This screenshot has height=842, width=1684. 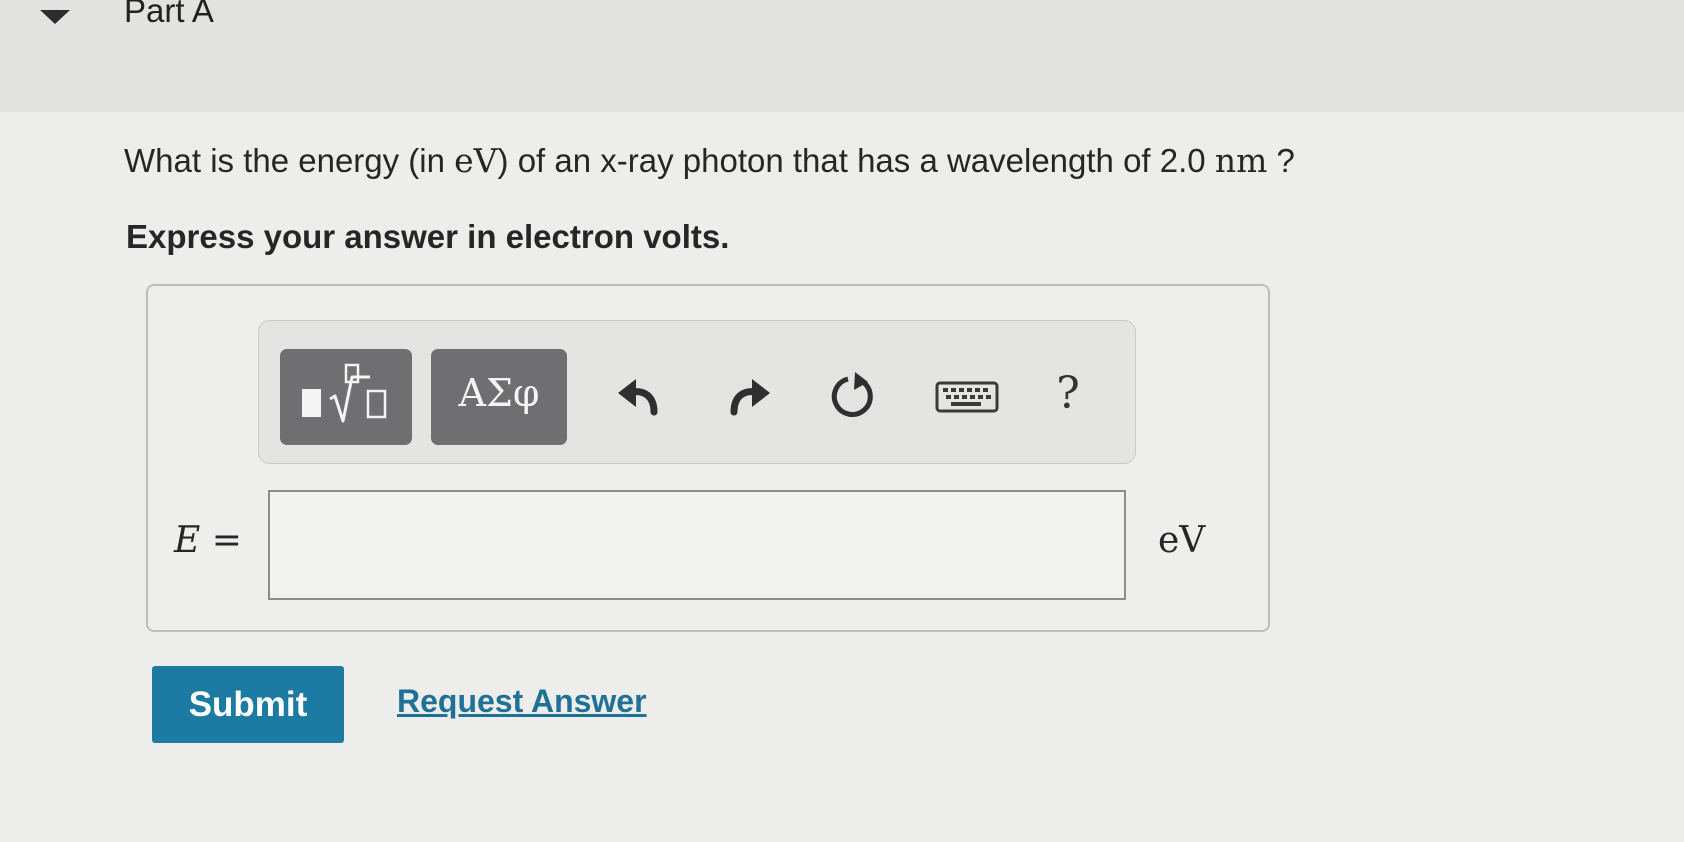 I want to click on undo-icon, so click(x=638, y=397).